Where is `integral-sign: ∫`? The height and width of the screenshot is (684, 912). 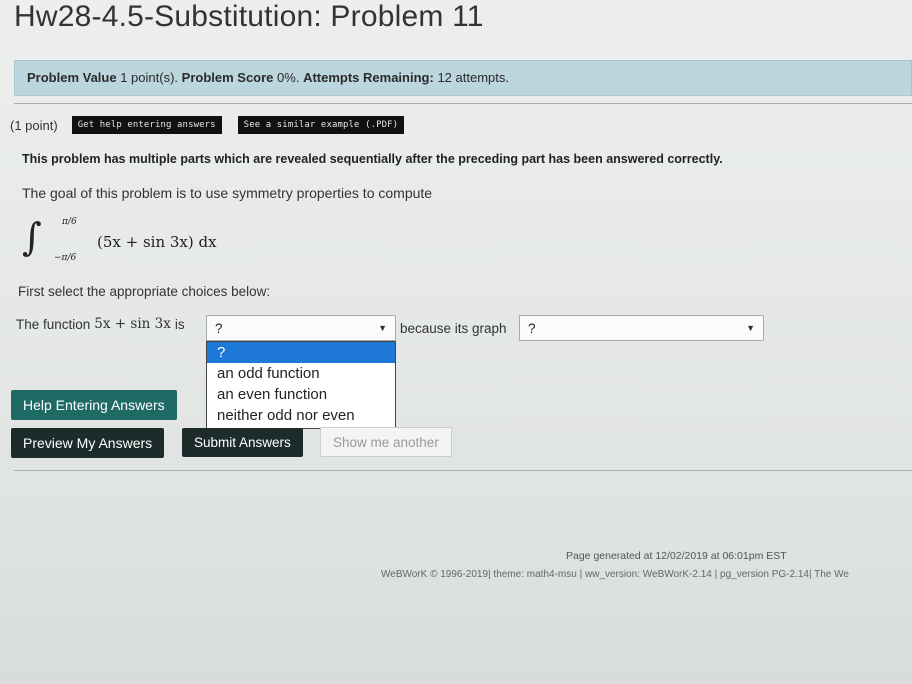 integral-sign: ∫ is located at coordinates (32, 237).